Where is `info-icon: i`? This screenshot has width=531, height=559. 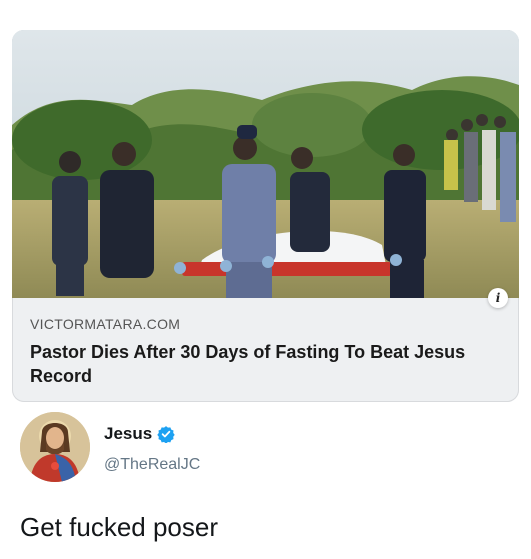
info-icon: i is located at coordinates (498, 298).